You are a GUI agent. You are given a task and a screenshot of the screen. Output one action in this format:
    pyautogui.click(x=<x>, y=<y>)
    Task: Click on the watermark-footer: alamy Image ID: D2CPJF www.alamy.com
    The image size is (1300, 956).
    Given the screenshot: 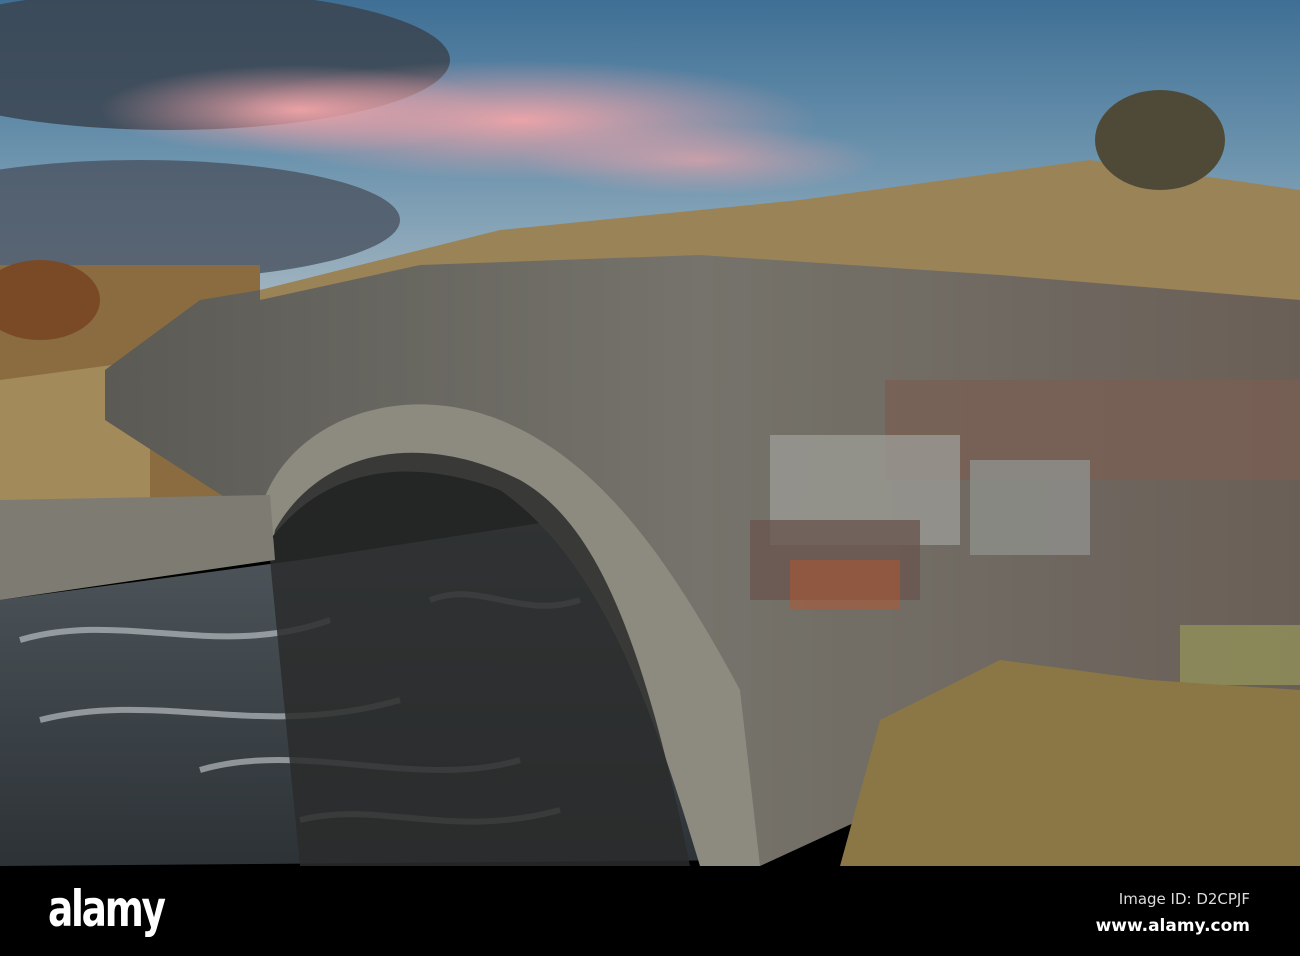 What is the action you would take?
    pyautogui.click(x=650, y=911)
    